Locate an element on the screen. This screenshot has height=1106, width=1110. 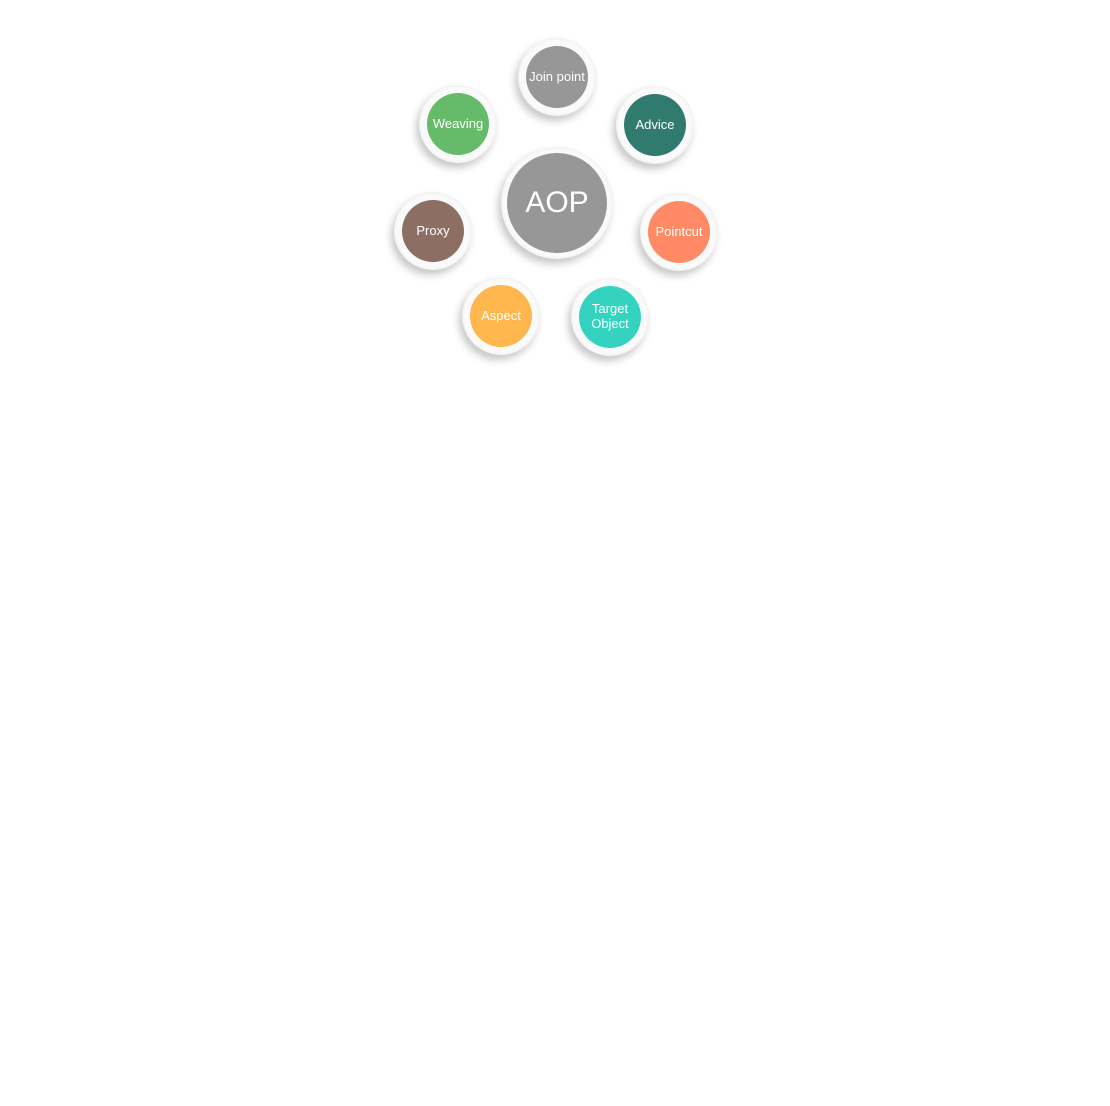
node-label: Pointcut is located at coordinates (679, 232).